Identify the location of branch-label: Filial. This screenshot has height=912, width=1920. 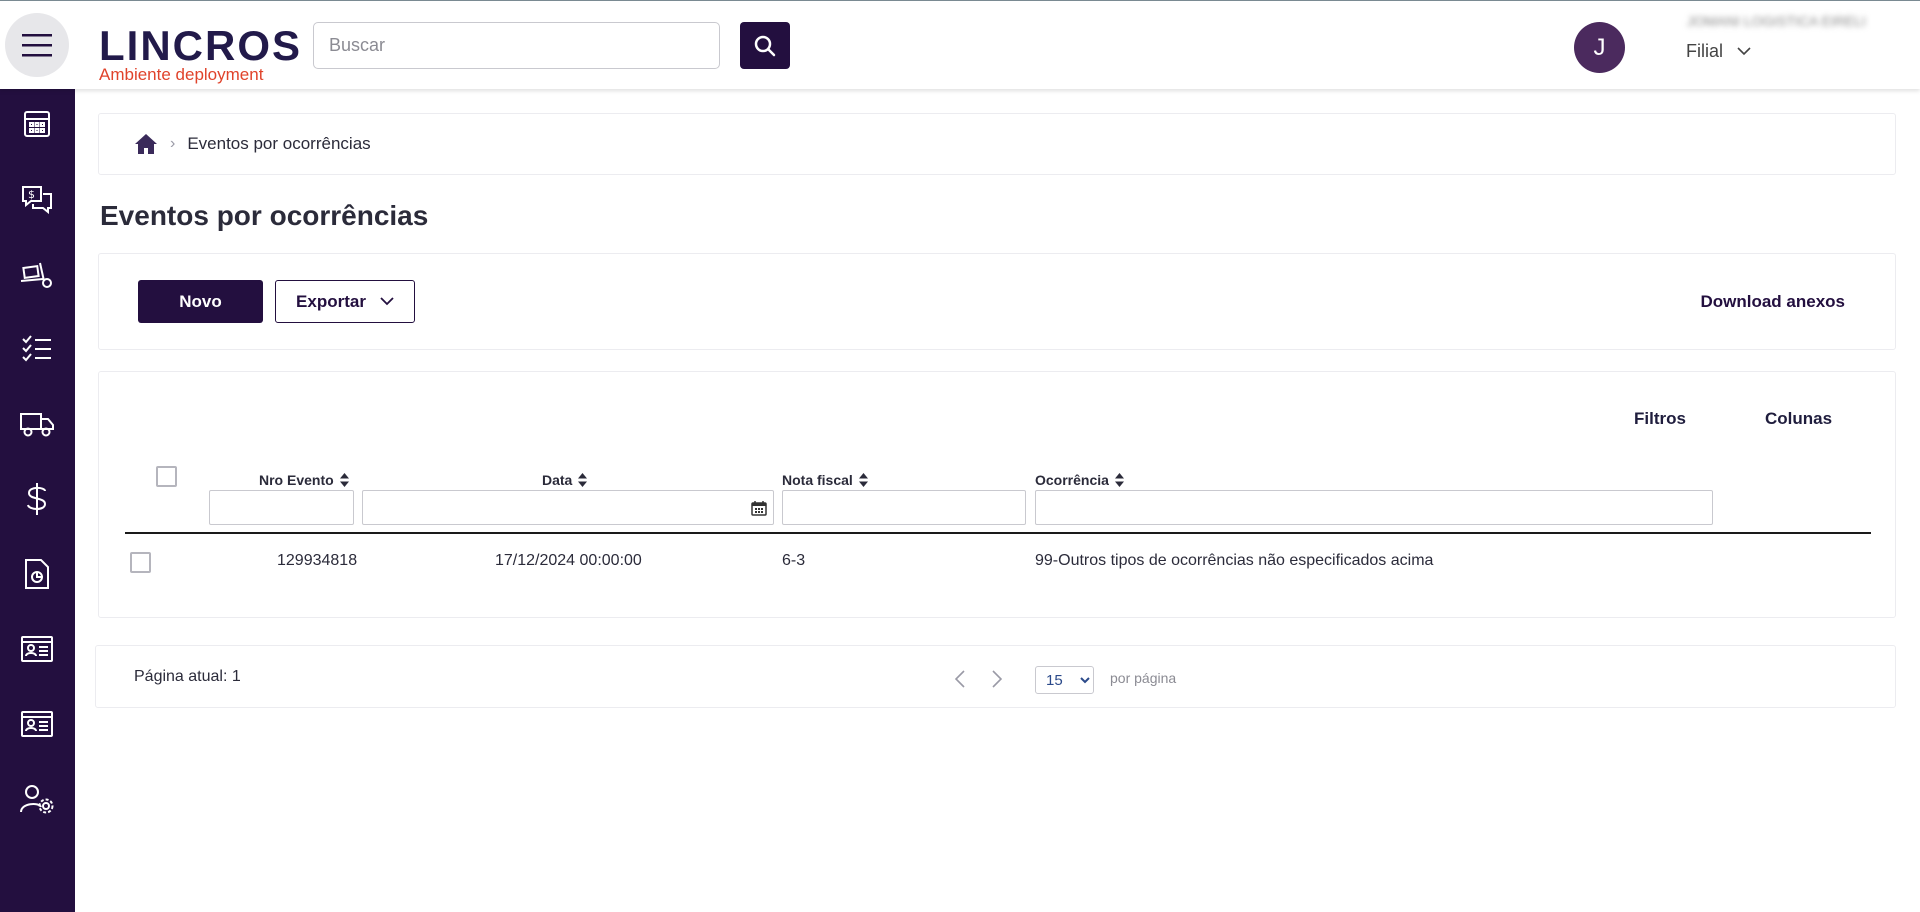
(1705, 51).